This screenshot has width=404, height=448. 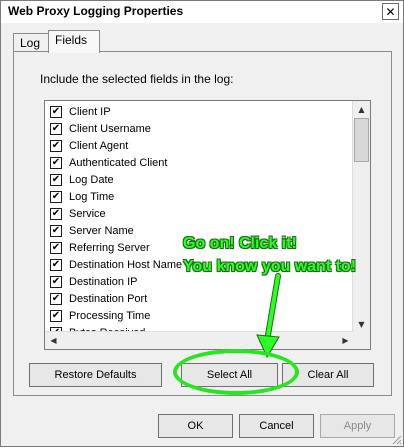 I want to click on field-label: Server Name, so click(x=101, y=230).